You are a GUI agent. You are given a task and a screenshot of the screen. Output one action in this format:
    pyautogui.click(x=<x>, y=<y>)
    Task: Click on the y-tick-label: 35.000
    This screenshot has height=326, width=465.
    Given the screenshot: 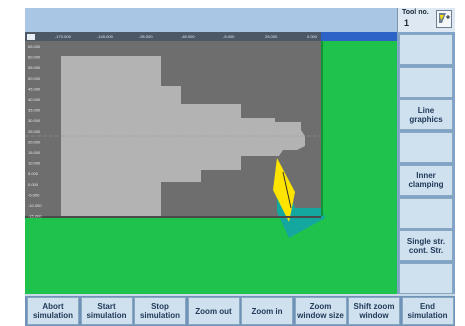 What is the action you would take?
    pyautogui.click(x=34, y=110)
    